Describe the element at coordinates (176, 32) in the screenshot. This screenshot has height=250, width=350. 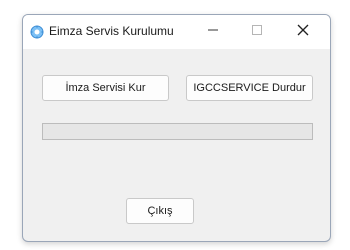
I see `title-bar: Eimza Servis Kurulumu` at that location.